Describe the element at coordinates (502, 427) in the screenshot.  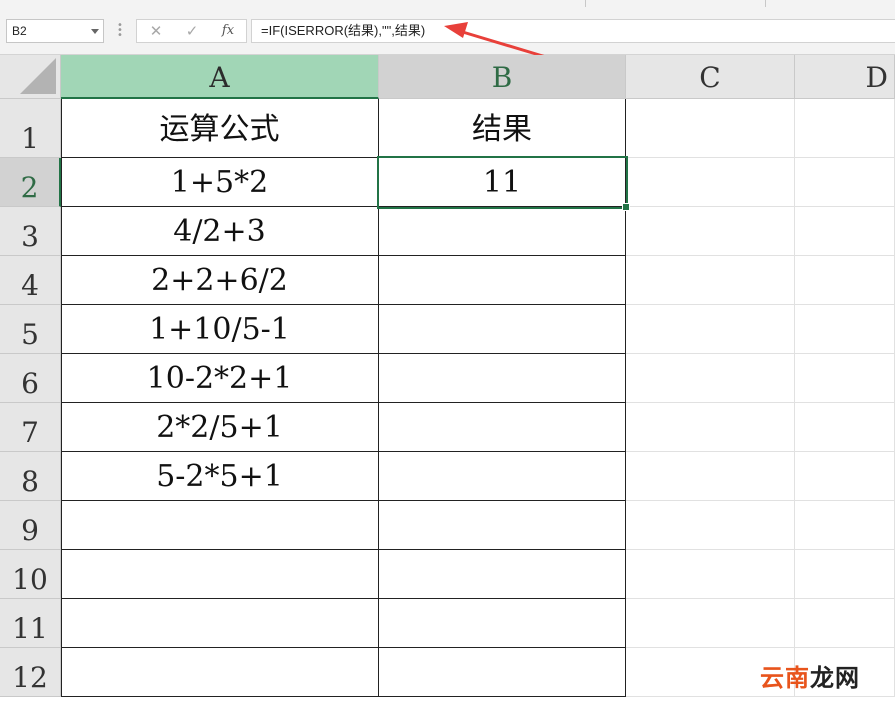
I see `cell-b7` at that location.